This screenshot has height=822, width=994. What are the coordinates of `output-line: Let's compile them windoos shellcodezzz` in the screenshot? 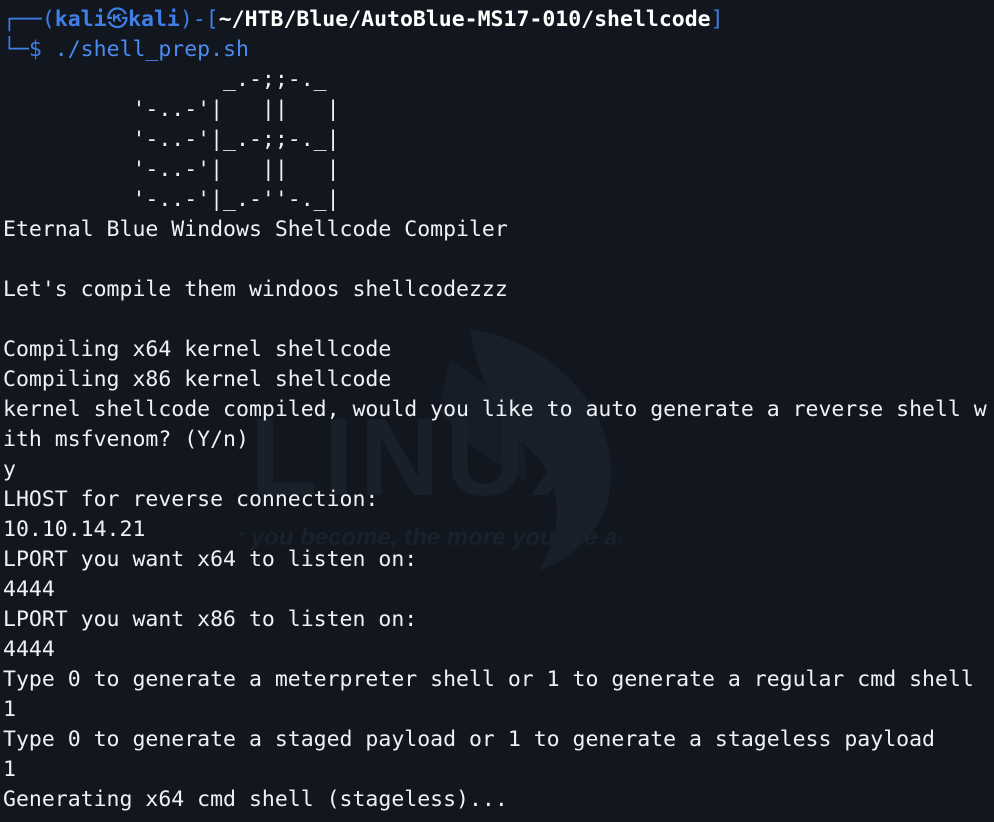 It's located at (255, 289).